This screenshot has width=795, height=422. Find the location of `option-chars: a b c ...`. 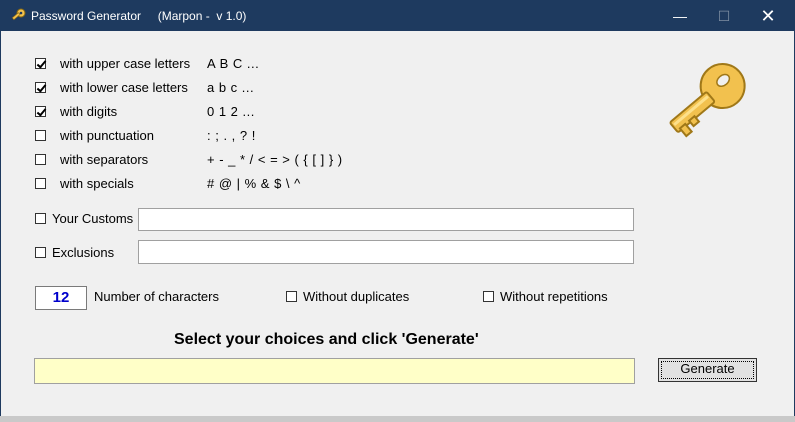

option-chars: a b c ... is located at coordinates (231, 87).